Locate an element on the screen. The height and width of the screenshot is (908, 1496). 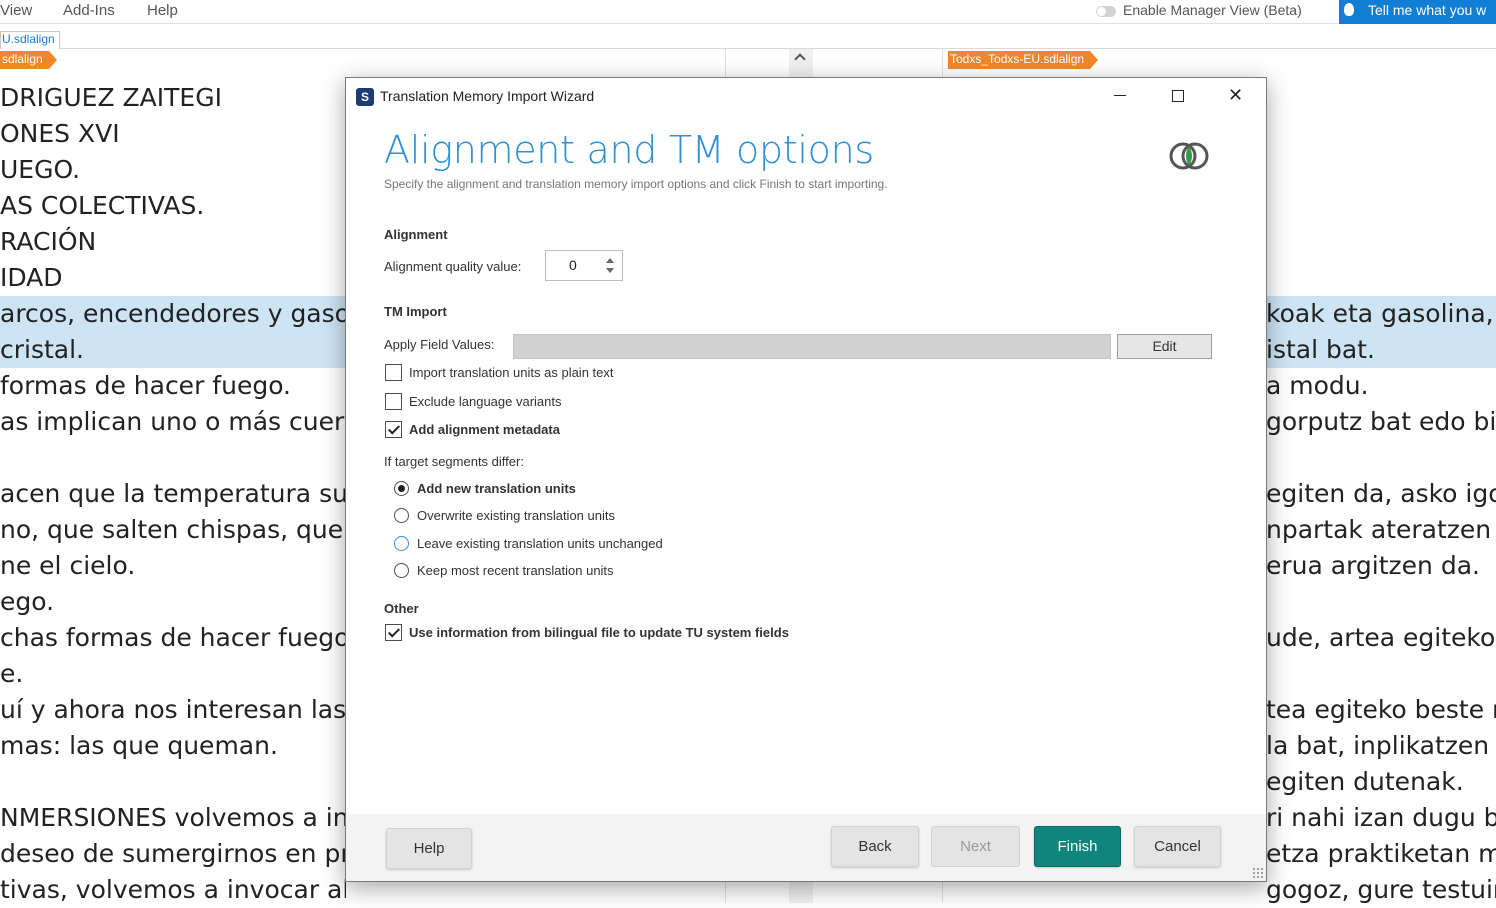
keep-recent-label: Keep most recent translation units is located at coordinates (515, 570).